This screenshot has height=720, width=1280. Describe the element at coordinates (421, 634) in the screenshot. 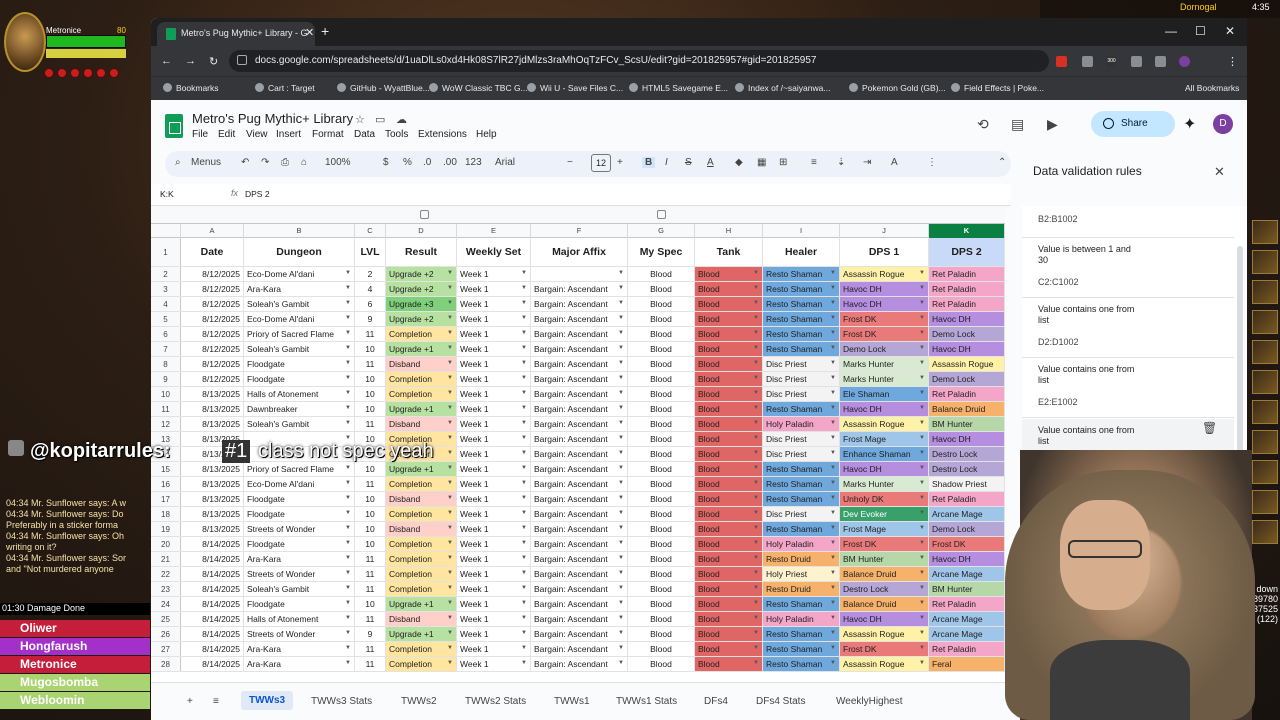

I see `cell-result: Upgrade +1 ▼` at that location.